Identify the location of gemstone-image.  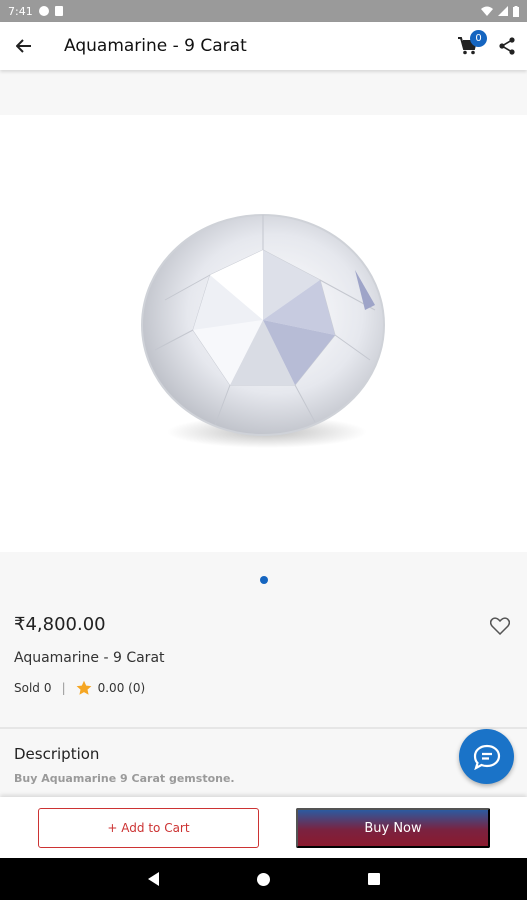
(263, 331).